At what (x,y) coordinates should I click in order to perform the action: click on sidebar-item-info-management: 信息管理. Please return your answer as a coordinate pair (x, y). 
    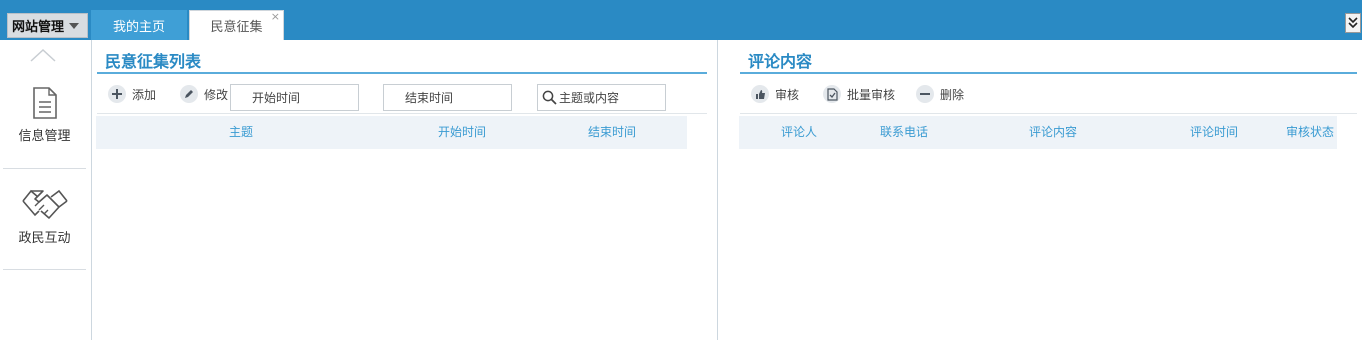
    Looking at the image, I should click on (44, 115).